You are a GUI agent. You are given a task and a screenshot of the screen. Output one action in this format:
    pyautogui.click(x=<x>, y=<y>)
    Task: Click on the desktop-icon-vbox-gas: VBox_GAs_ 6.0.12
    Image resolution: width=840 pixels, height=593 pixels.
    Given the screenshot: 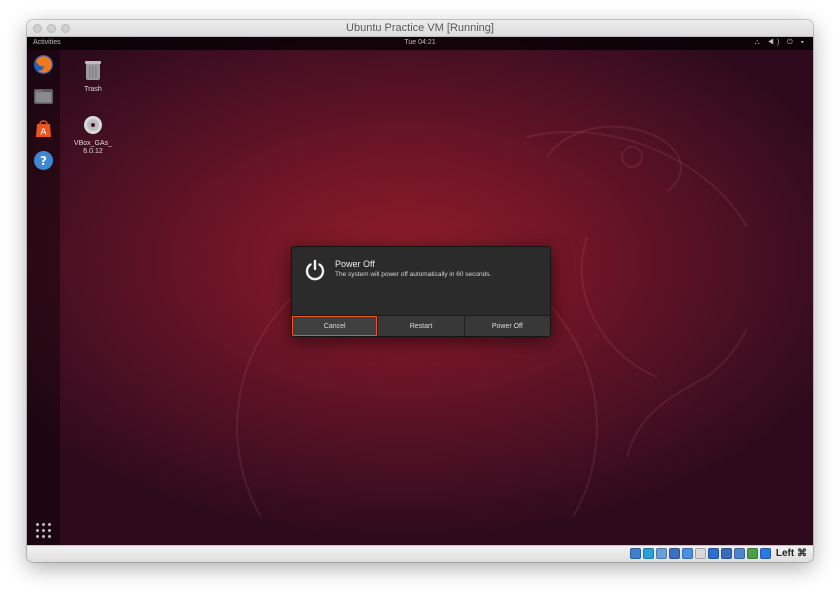 What is the action you would take?
    pyautogui.click(x=93, y=135)
    